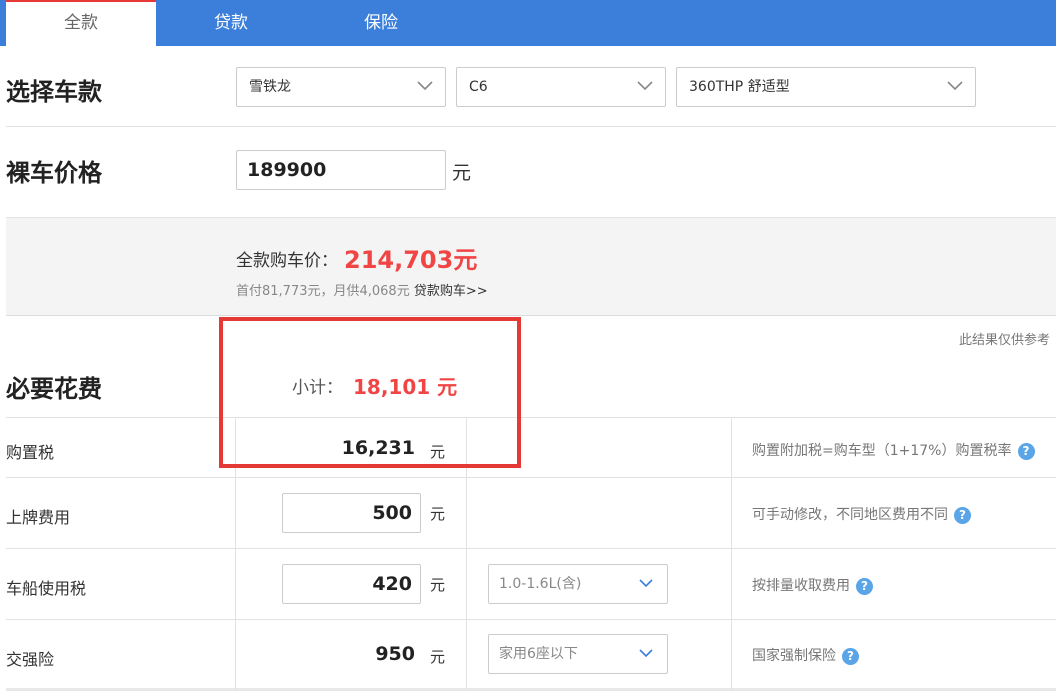 The image size is (1056, 695). I want to click on engine-displacement-select: 1.0-1.6L(含), so click(578, 584).